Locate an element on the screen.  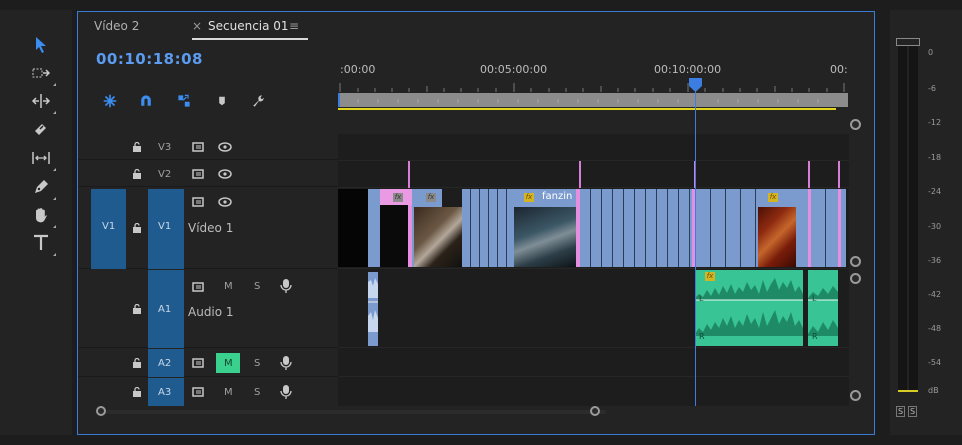
audio-vscroll-knob-bottom is located at coordinates (855, 395).